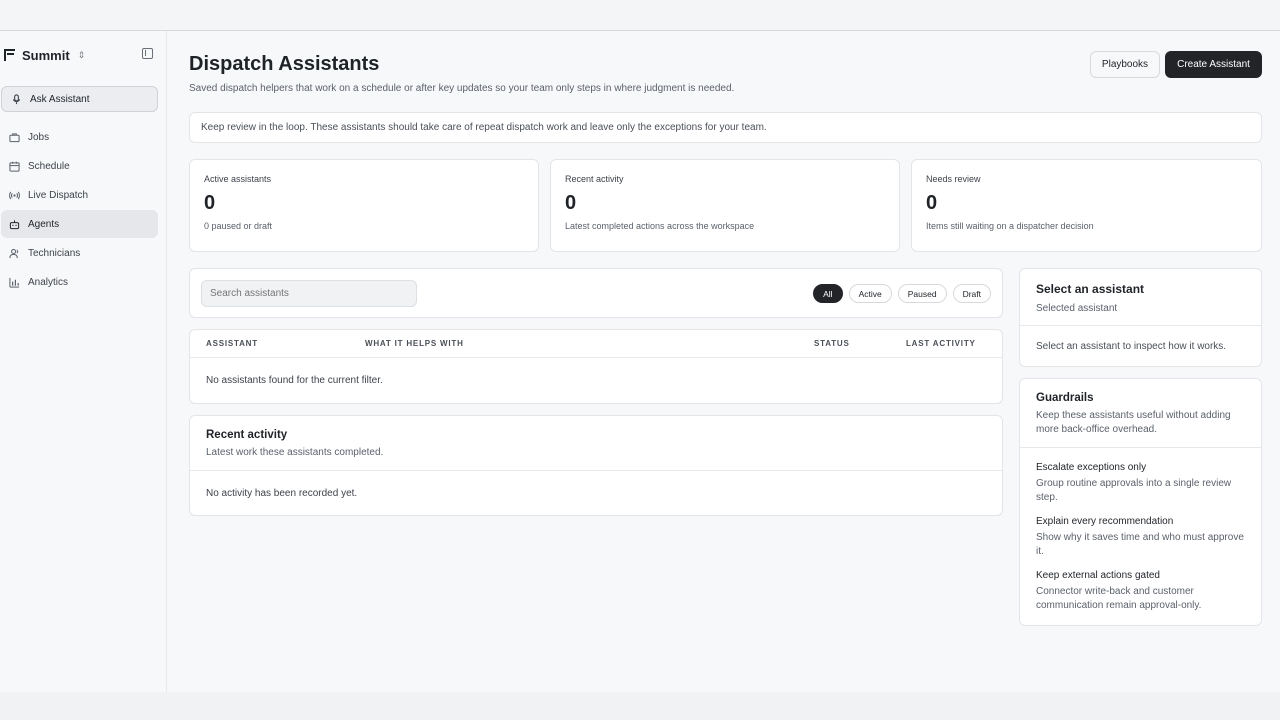  I want to click on sidebar-item-live-dispatch: Live Dispatch, so click(79, 195).